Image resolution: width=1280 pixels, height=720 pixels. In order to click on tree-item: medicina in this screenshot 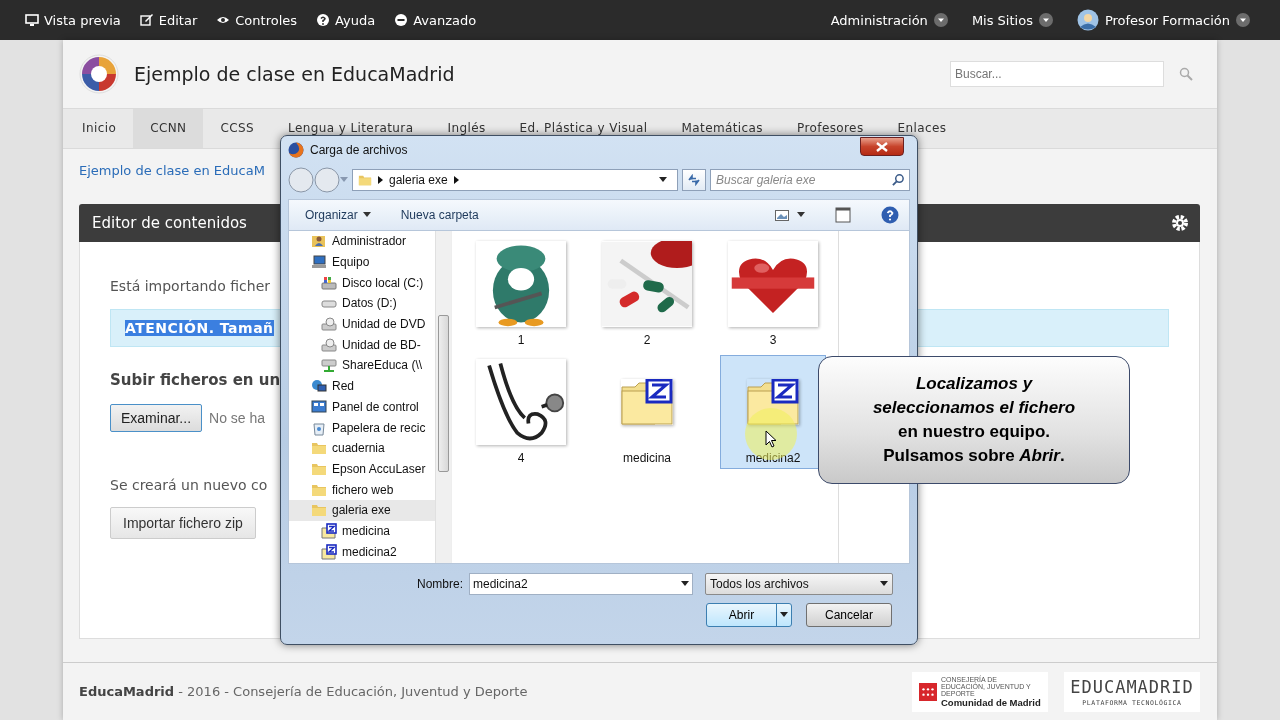, I will do `click(362, 531)`.